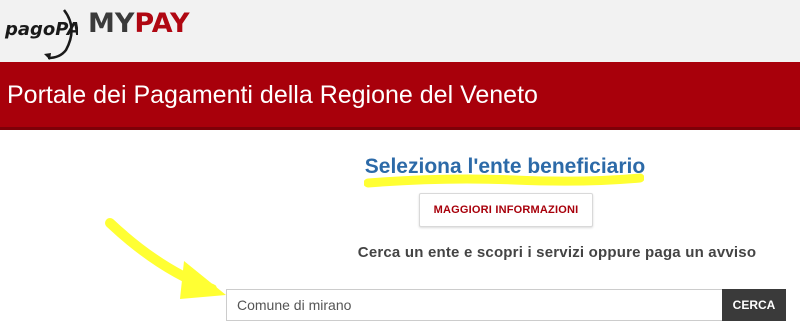  Describe the element at coordinates (754, 305) in the screenshot. I see `search-button: CERCA` at that location.